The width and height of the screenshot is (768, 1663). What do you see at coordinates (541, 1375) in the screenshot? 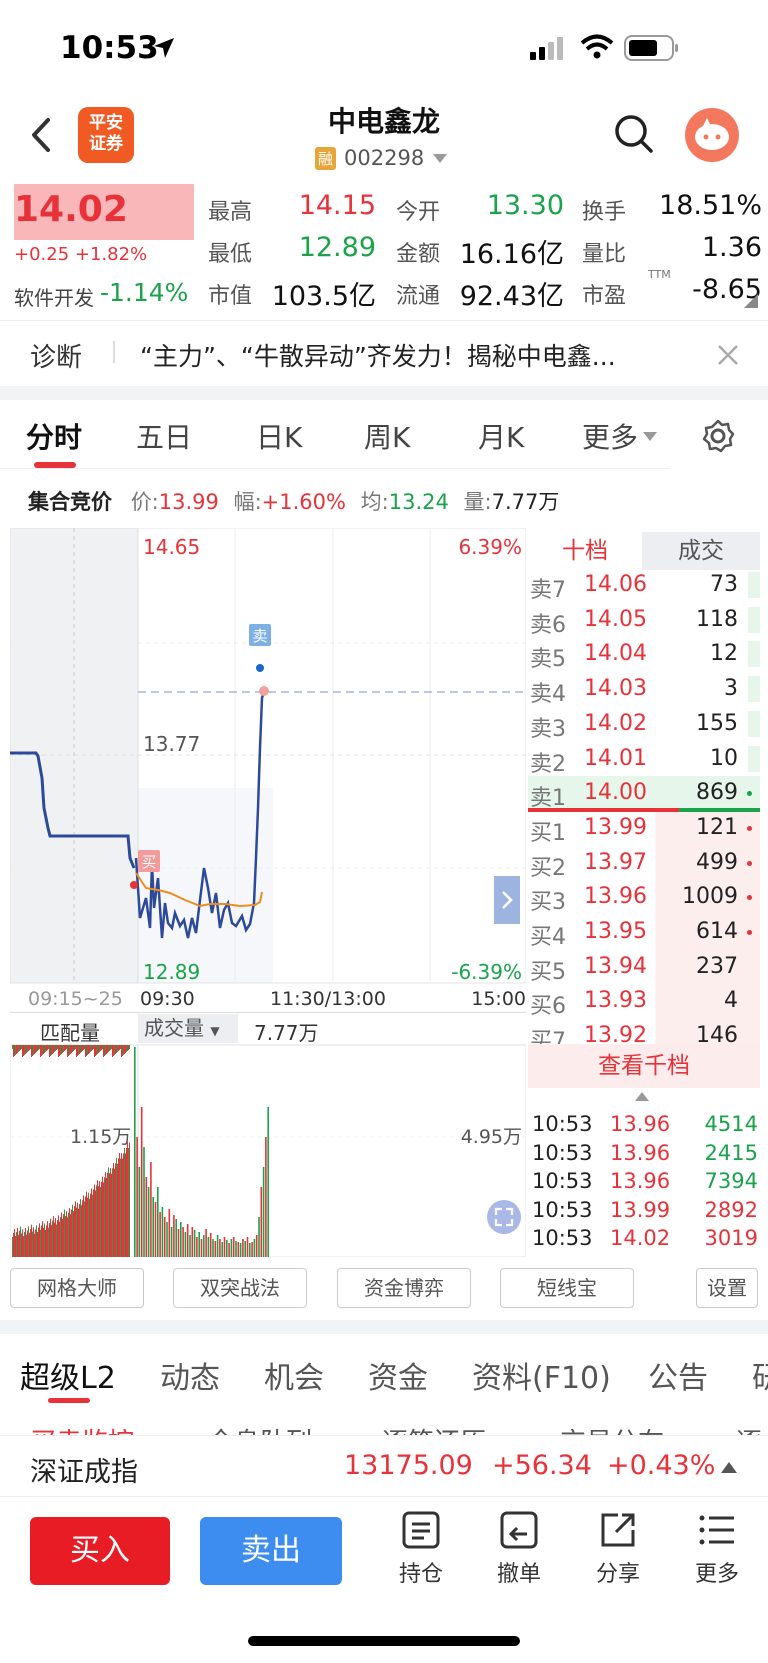
I see `tab-f10: 资料(F10)` at bounding box center [541, 1375].